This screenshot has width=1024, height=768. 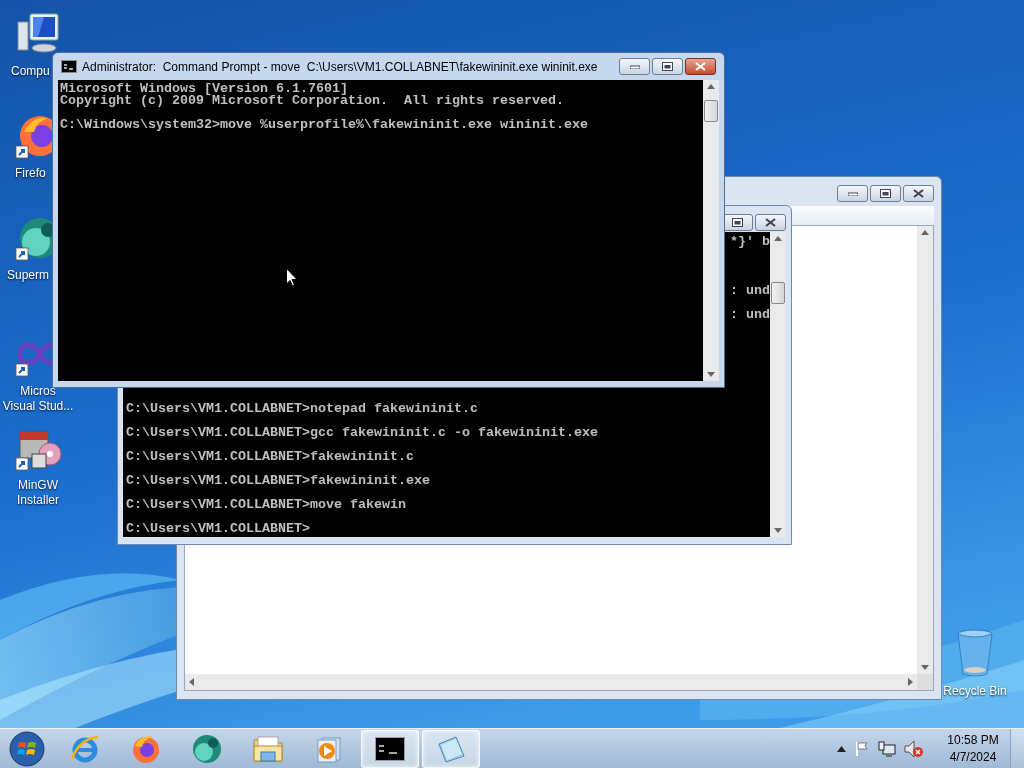 What do you see at coordinates (218, 529) in the screenshot?
I see `console-line: C:\Users\VM1.COLLABNET>` at bounding box center [218, 529].